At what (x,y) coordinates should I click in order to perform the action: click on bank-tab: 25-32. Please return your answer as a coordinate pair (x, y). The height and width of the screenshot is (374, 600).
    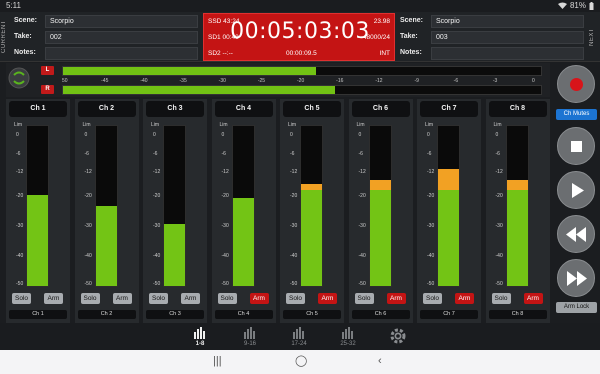
    Looking at the image, I should click on (348, 337).